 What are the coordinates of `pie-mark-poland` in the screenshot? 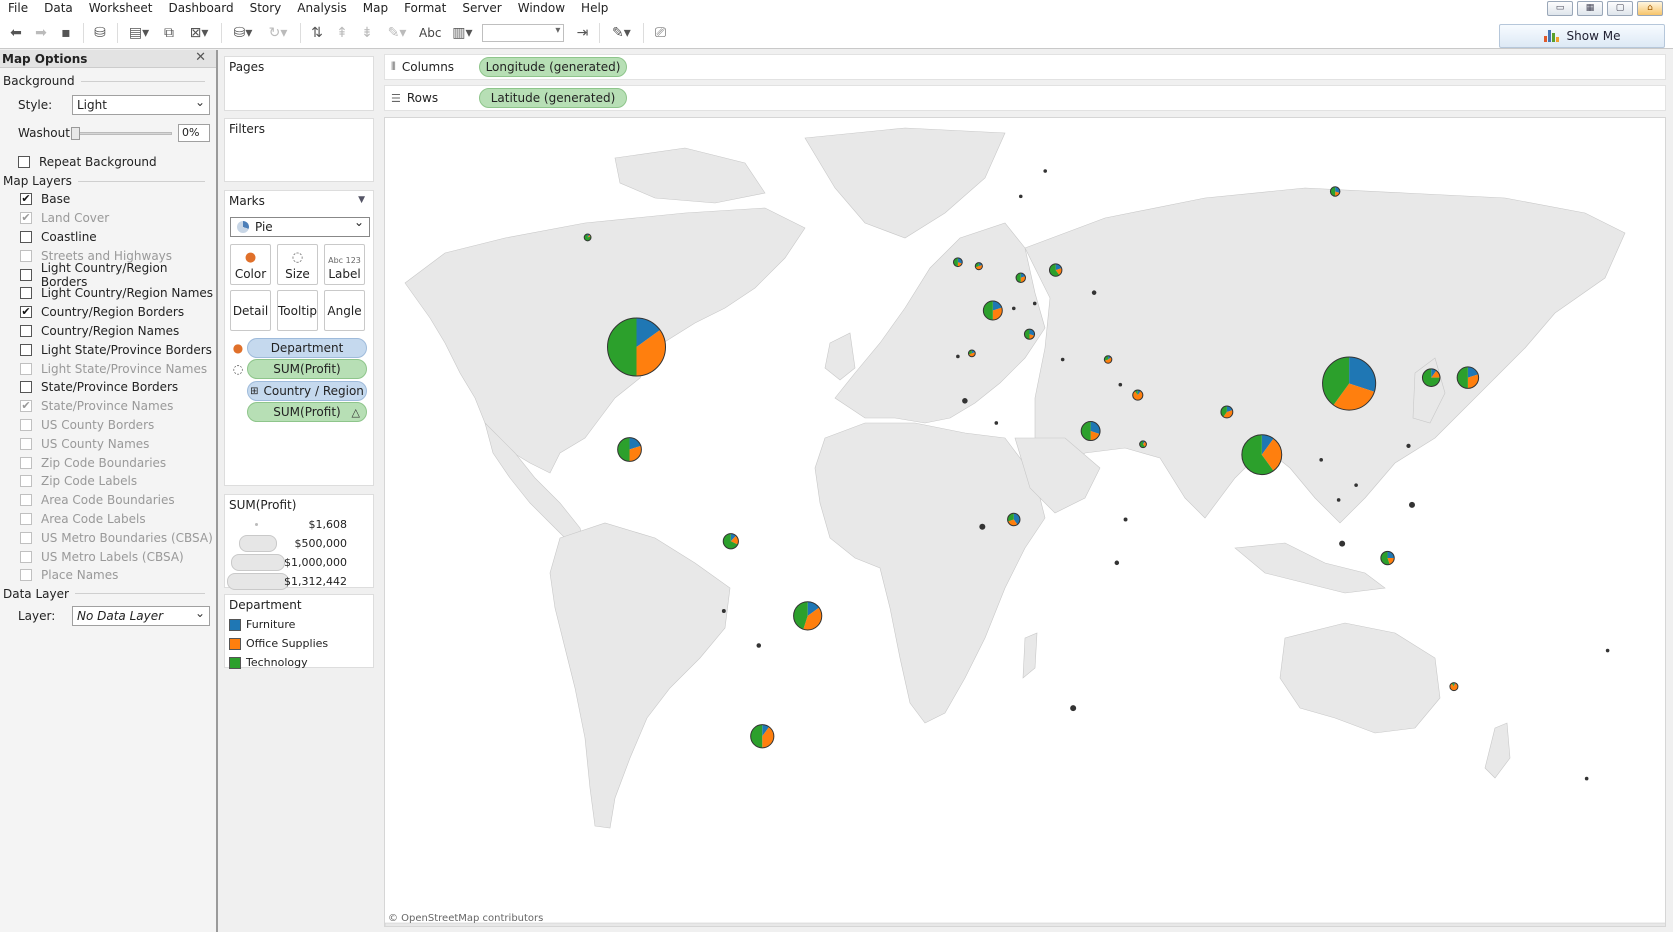 It's located at (1055, 270).